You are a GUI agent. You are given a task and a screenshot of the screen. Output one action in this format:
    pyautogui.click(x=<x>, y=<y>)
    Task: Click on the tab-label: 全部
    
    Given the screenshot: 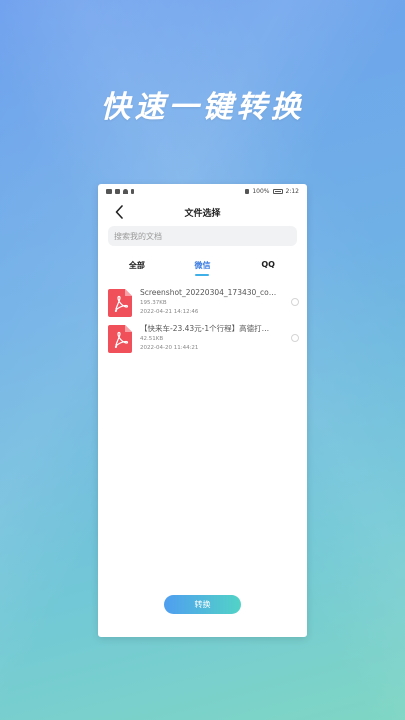 What is the action you would take?
    pyautogui.click(x=136, y=265)
    